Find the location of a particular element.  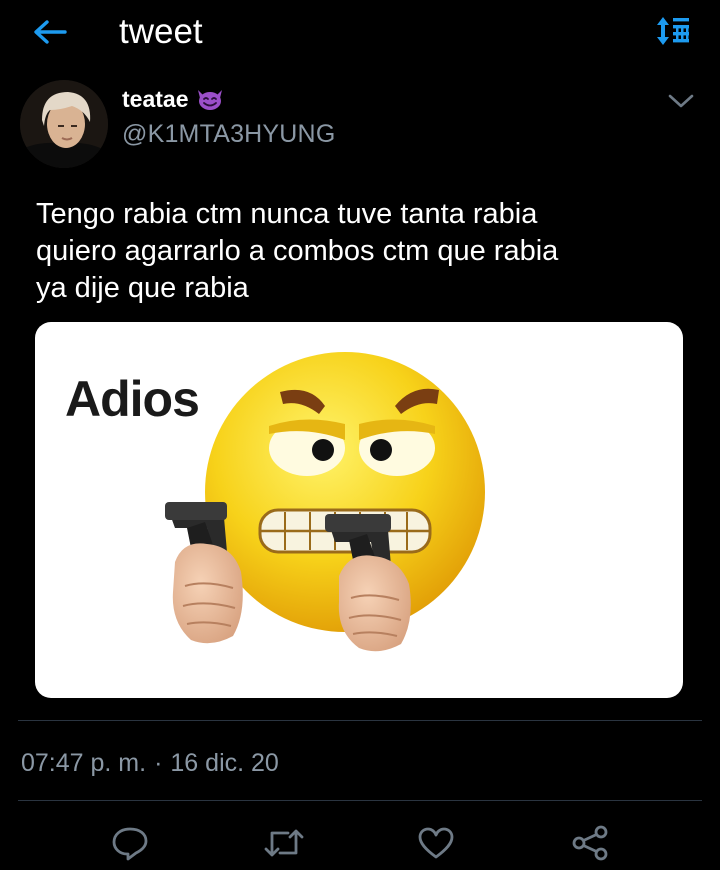

tweet-time: 07:47 p. m. is located at coordinates (84, 763).